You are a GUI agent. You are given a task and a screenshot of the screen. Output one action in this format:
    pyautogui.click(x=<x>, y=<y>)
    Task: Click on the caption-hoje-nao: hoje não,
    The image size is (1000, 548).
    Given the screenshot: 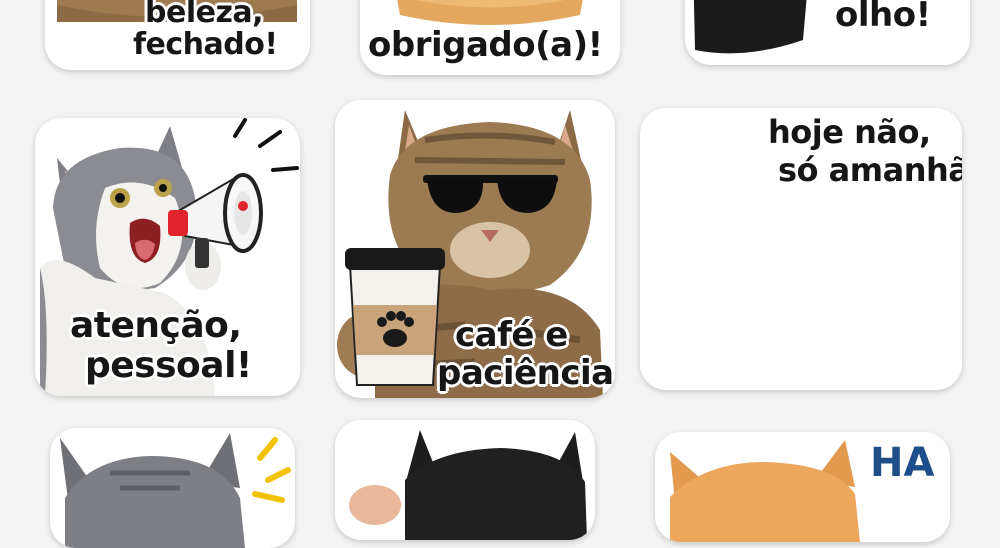 What is the action you would take?
    pyautogui.click(x=849, y=132)
    